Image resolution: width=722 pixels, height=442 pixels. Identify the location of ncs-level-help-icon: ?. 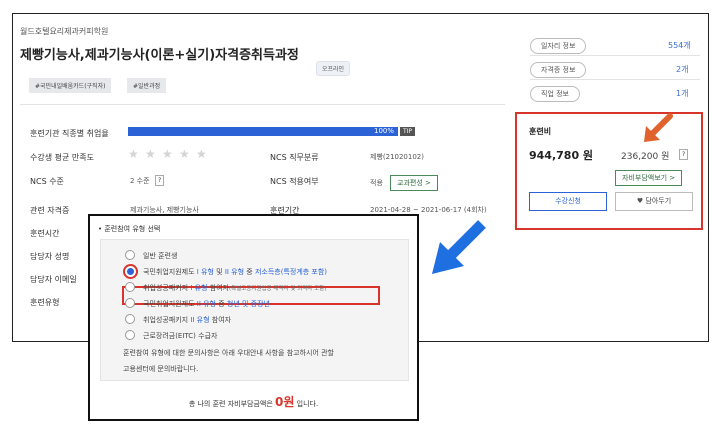
(160, 180).